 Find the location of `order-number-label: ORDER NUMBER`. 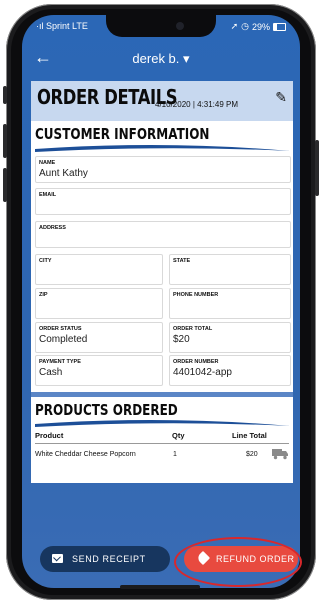

order-number-label: ORDER NUMBER is located at coordinates (196, 362).